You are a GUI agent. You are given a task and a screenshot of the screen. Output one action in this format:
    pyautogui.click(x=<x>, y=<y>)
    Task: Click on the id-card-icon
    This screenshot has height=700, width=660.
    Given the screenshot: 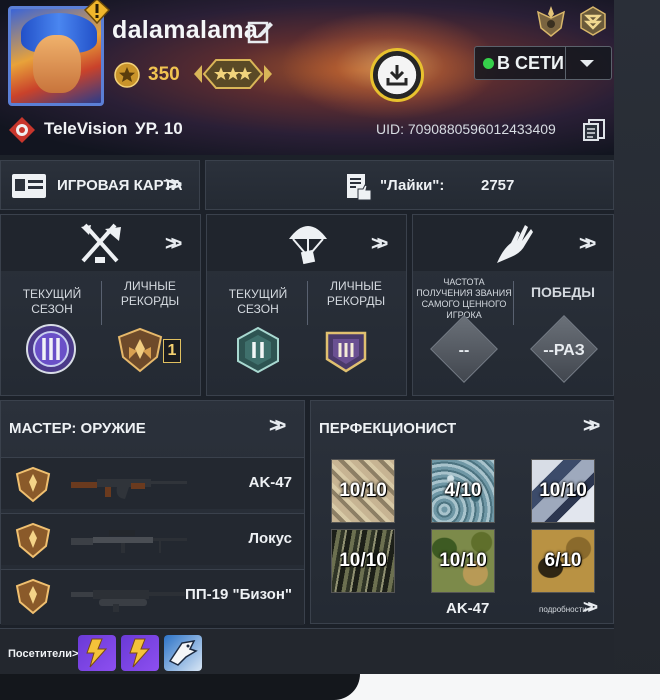 What is the action you would take?
    pyautogui.click(x=29, y=186)
    